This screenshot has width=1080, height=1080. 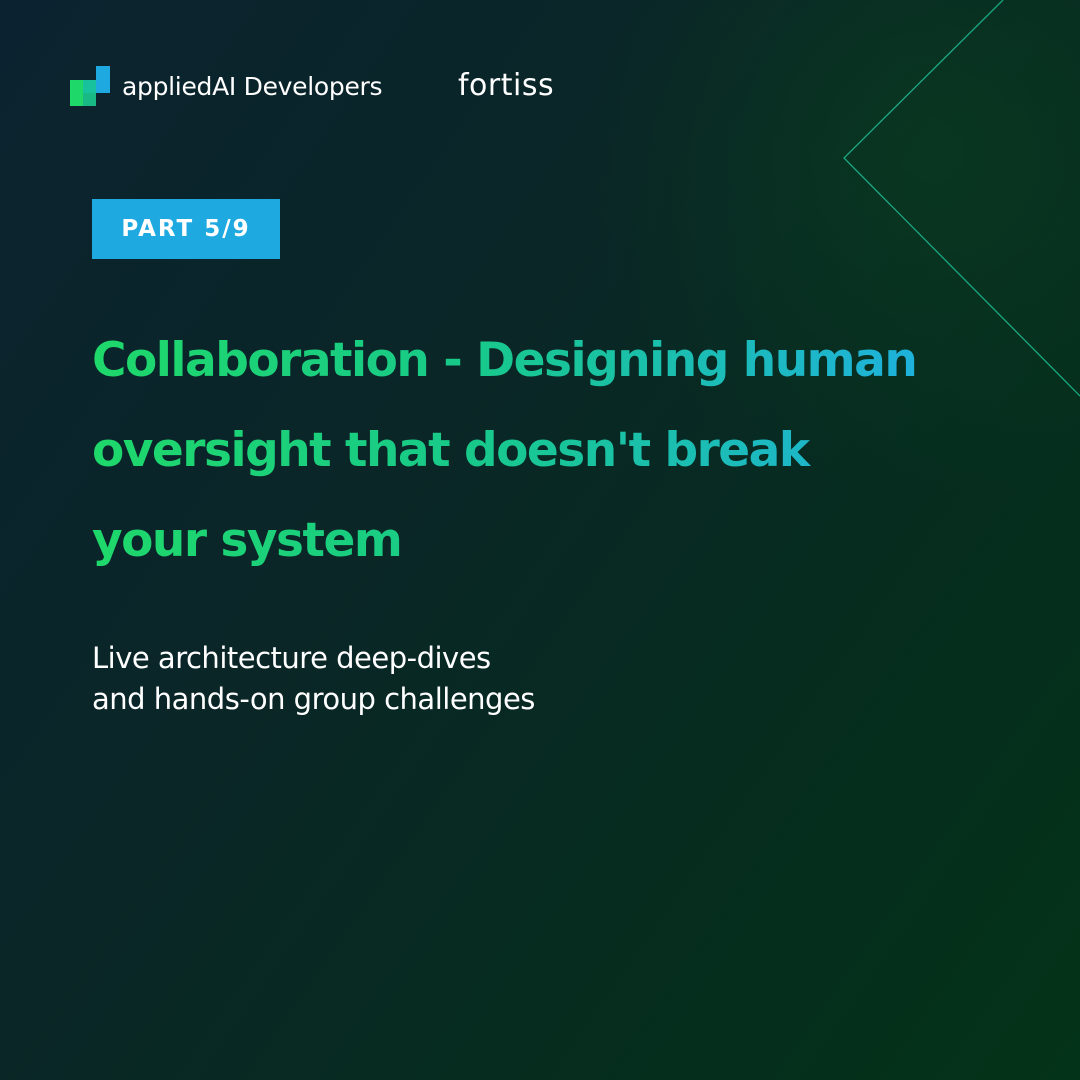 What do you see at coordinates (506, 85) in the screenshot?
I see `fortiss-logo: fortiss` at bounding box center [506, 85].